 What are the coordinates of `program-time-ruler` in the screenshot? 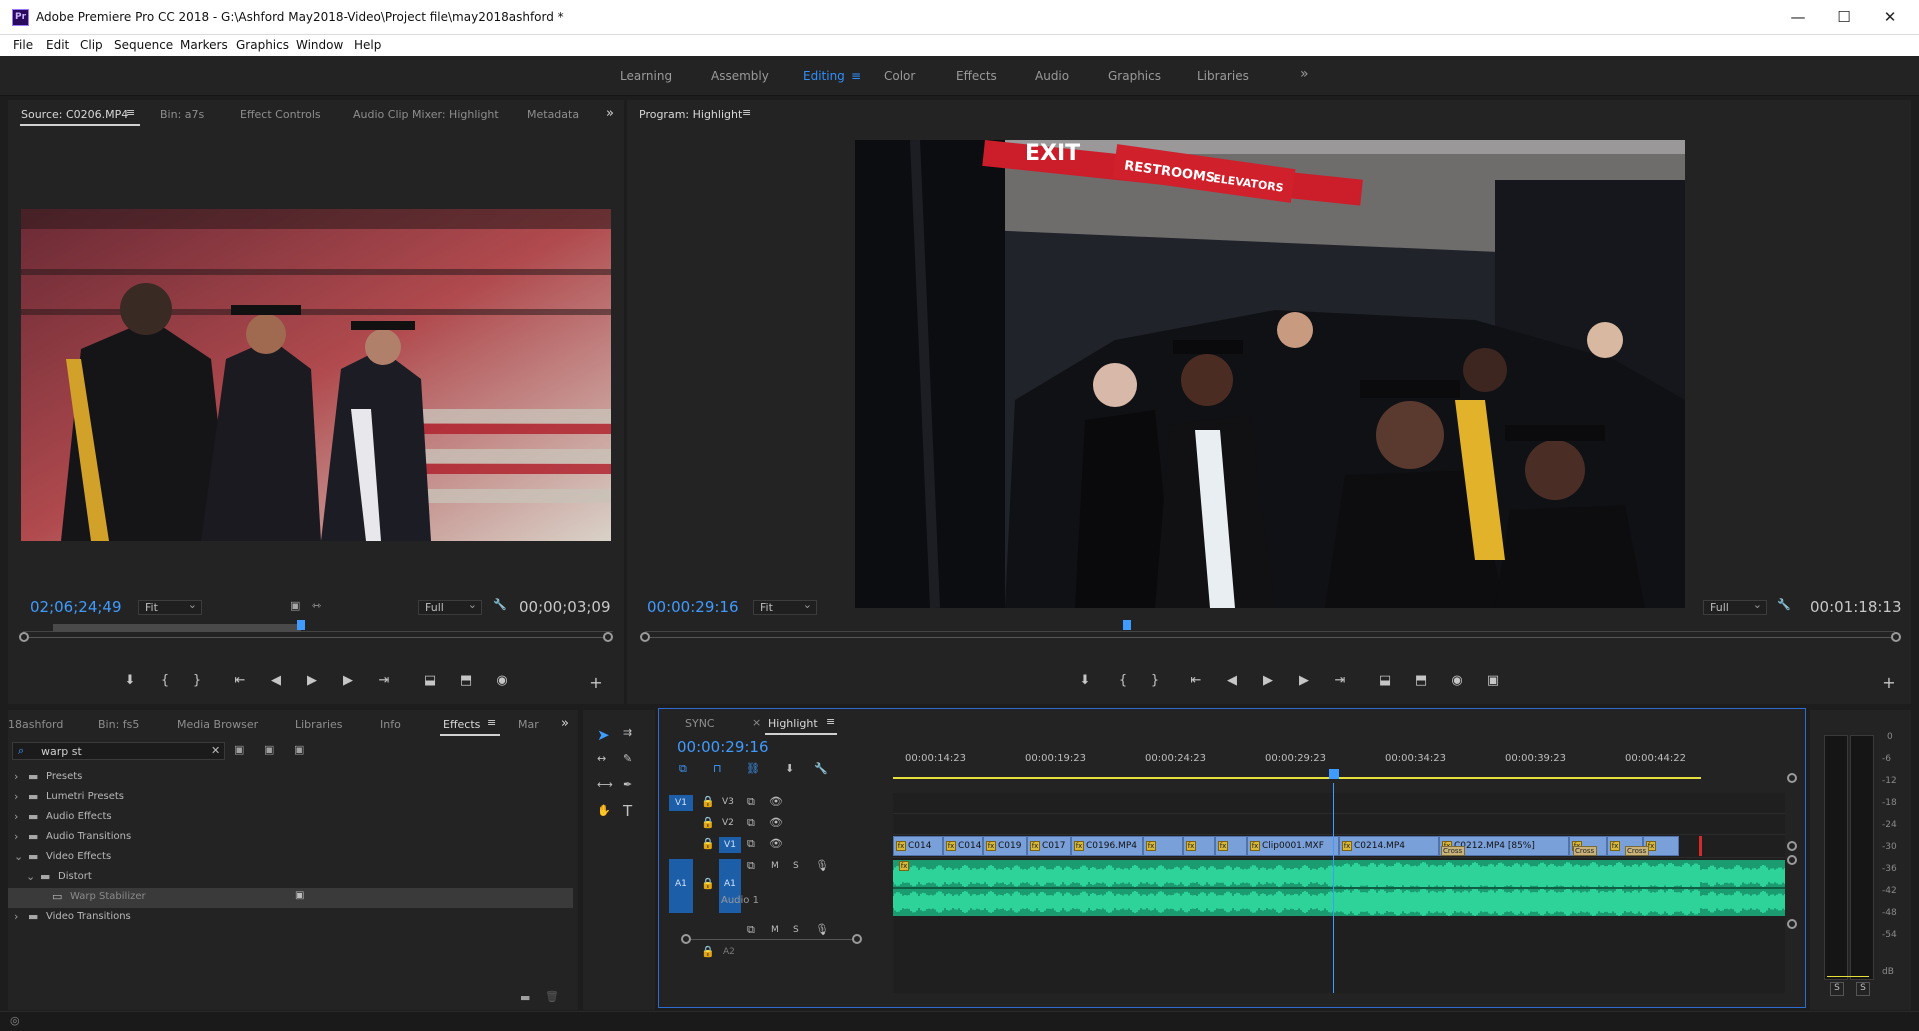 It's located at (1270, 625).